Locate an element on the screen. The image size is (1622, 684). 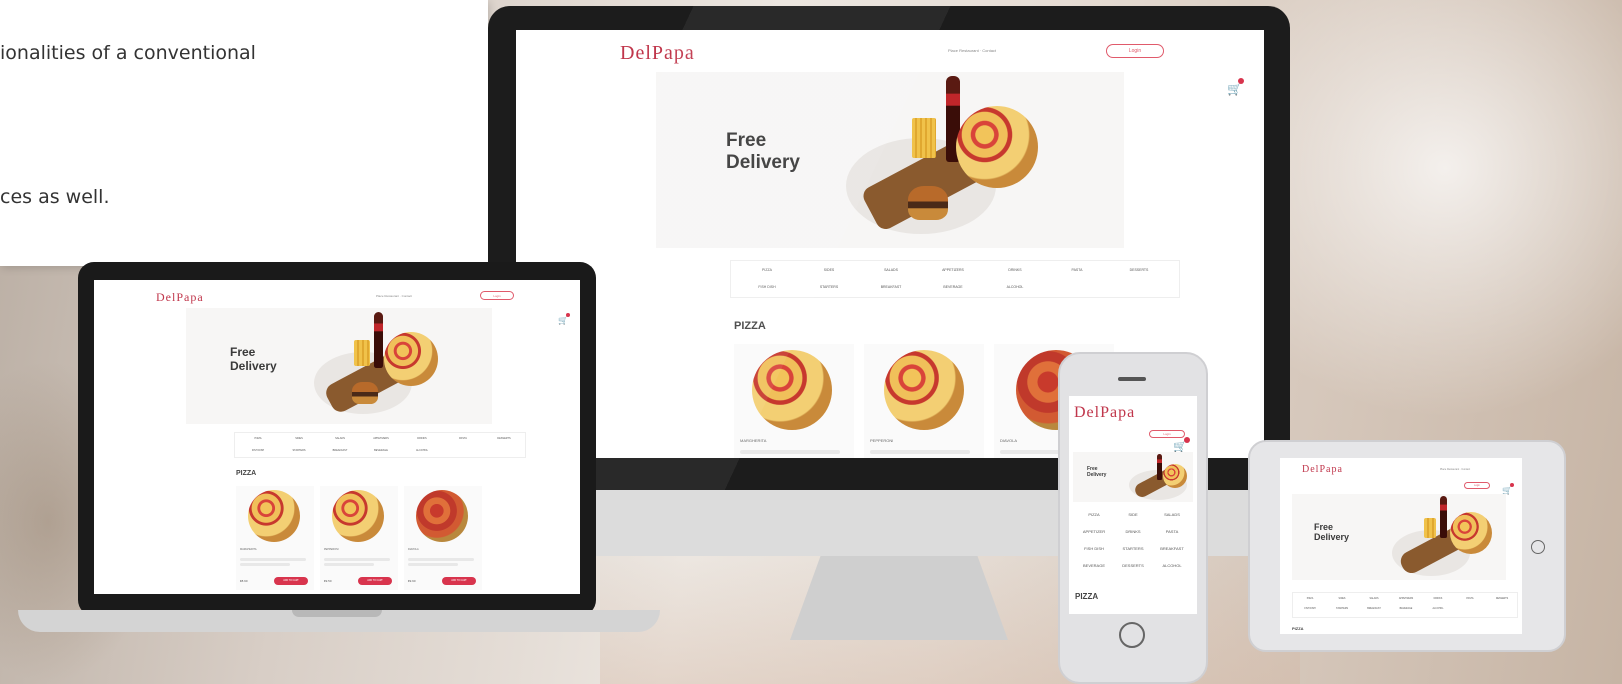
category-appetizers: APPETIZER is located at coordinates (1094, 531).